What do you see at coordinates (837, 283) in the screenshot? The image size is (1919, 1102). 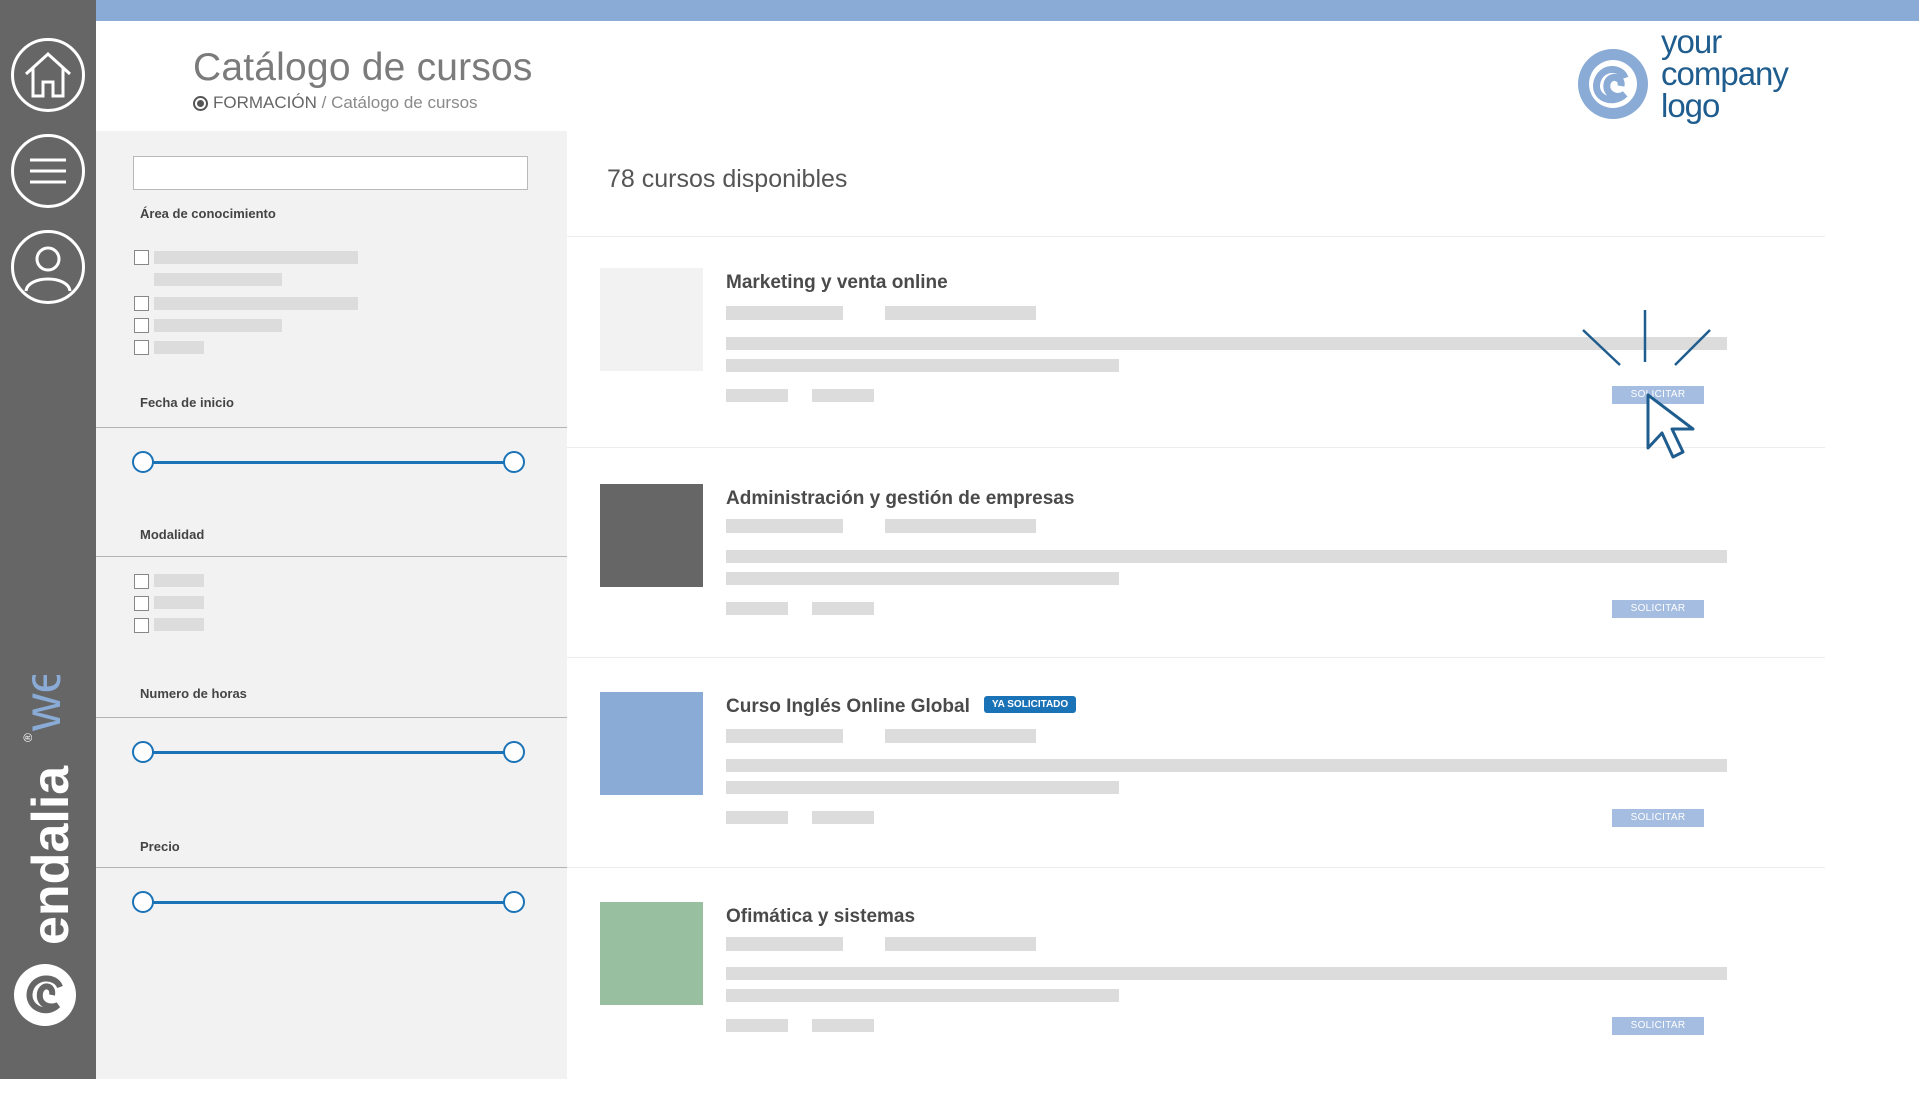 I see `course-title: Marketing y venta online` at bounding box center [837, 283].